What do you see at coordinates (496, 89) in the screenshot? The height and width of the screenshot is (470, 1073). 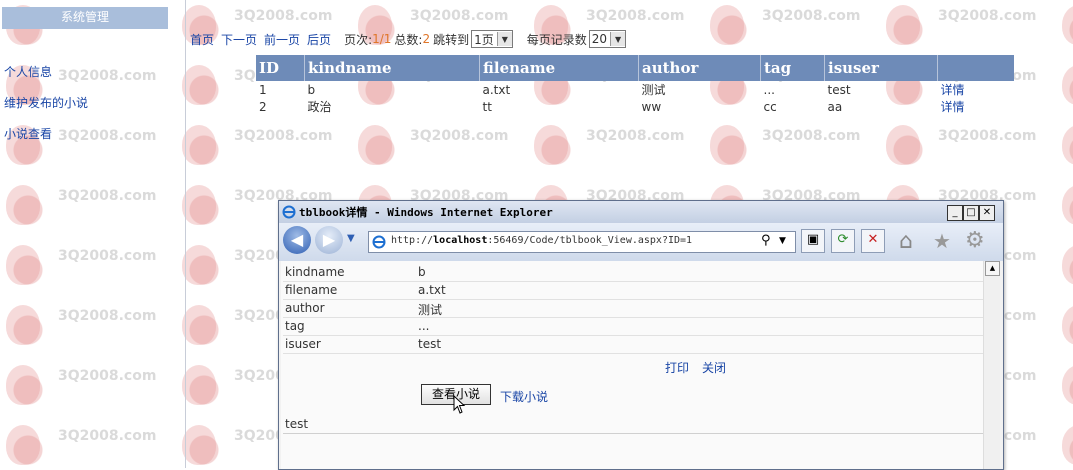 I see `cell-filename: a.txt` at bounding box center [496, 89].